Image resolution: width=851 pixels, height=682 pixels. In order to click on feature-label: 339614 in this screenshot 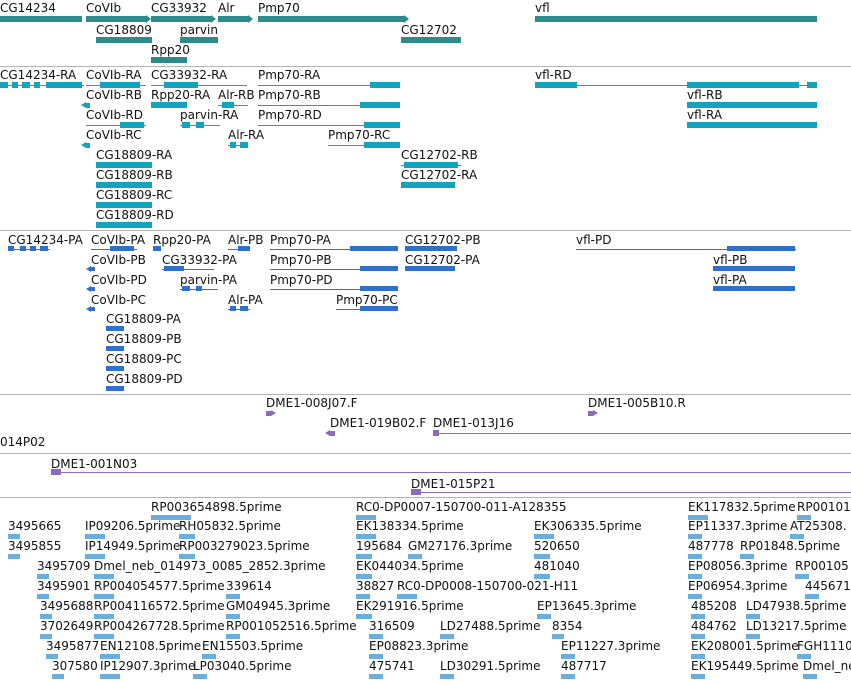, I will do `click(249, 586)`.